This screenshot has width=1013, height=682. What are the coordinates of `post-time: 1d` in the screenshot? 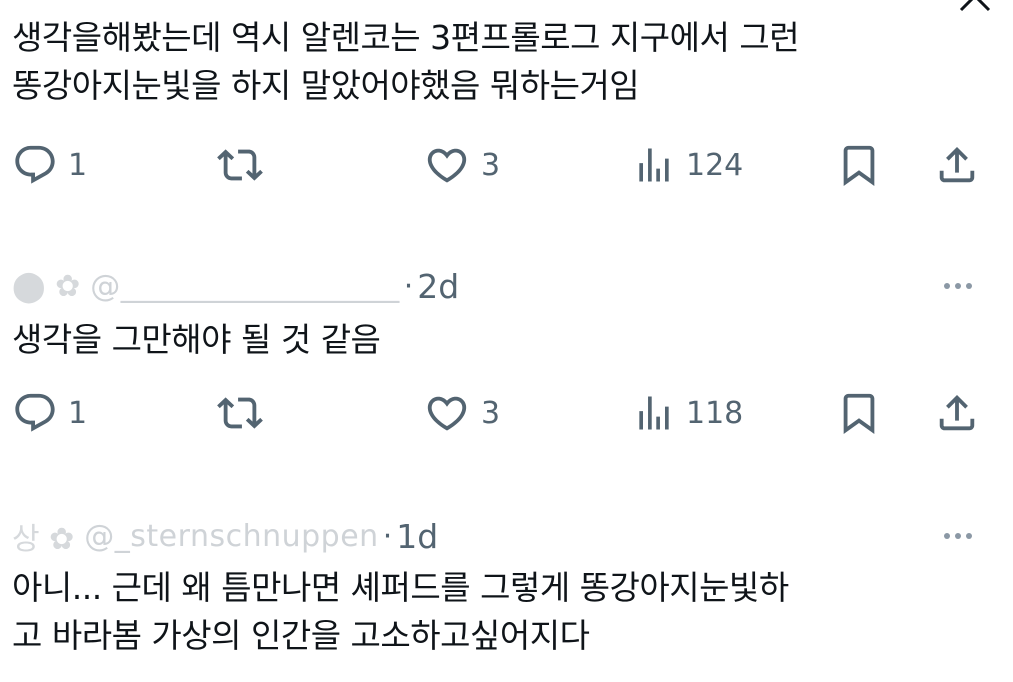 It's located at (417, 536).